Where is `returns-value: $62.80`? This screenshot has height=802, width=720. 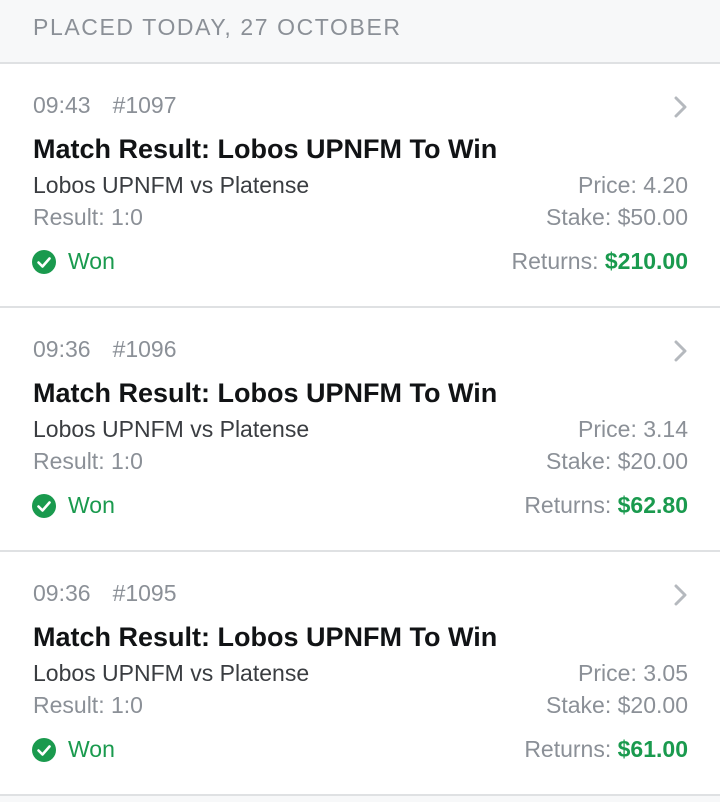
returns-value: $62.80 is located at coordinates (652, 505).